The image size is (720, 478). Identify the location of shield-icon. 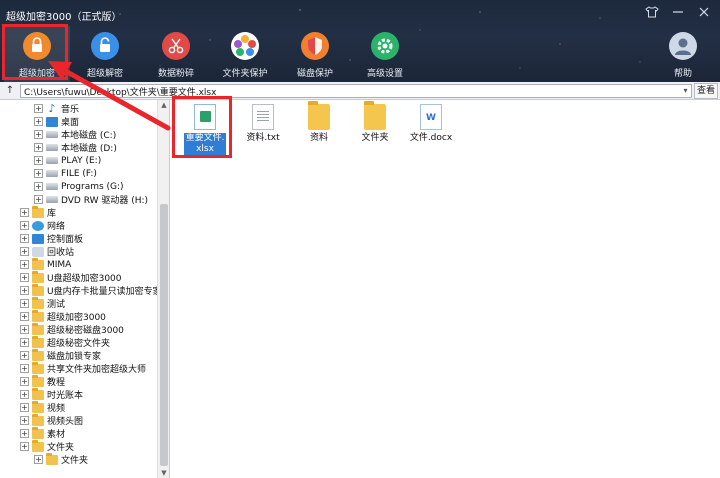
(315, 46).